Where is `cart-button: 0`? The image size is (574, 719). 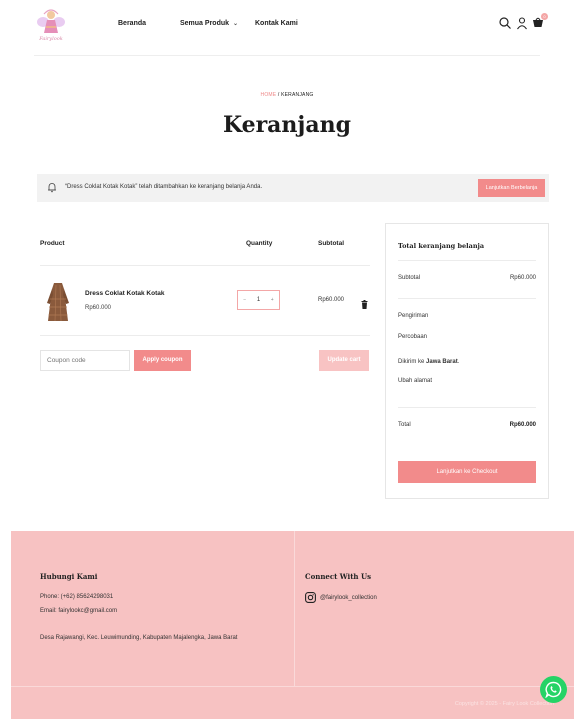
cart-button: 0 is located at coordinates (539, 21).